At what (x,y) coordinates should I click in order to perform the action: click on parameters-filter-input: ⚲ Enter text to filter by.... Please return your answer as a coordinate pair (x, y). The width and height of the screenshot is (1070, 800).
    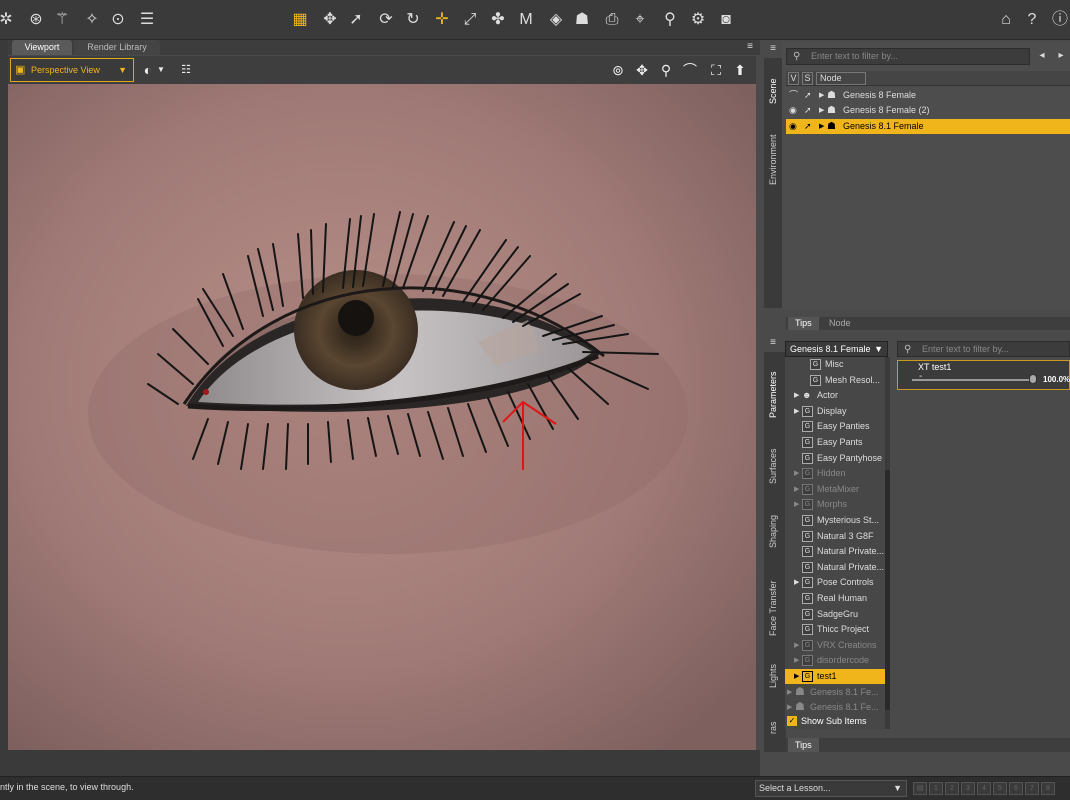
    Looking at the image, I should click on (983, 349).